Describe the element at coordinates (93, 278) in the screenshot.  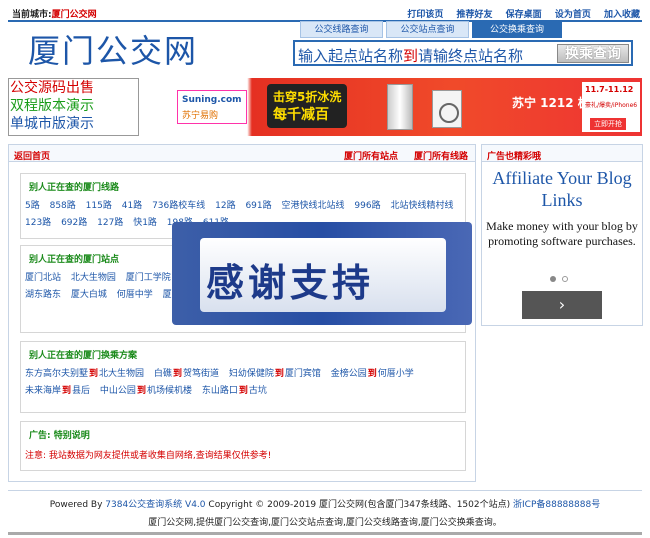
I see `stop-link: 北大生物园` at that location.